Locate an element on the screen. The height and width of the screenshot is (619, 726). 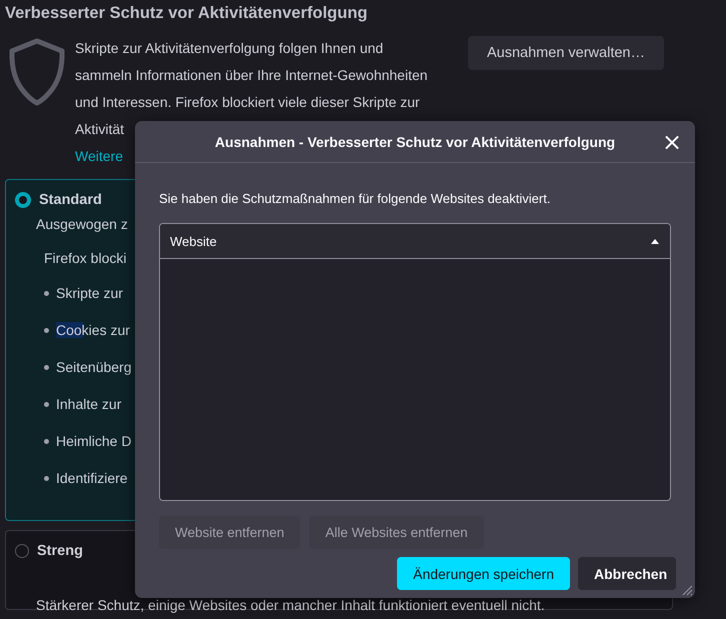
list-item: Heimliche D is located at coordinates (94, 441).